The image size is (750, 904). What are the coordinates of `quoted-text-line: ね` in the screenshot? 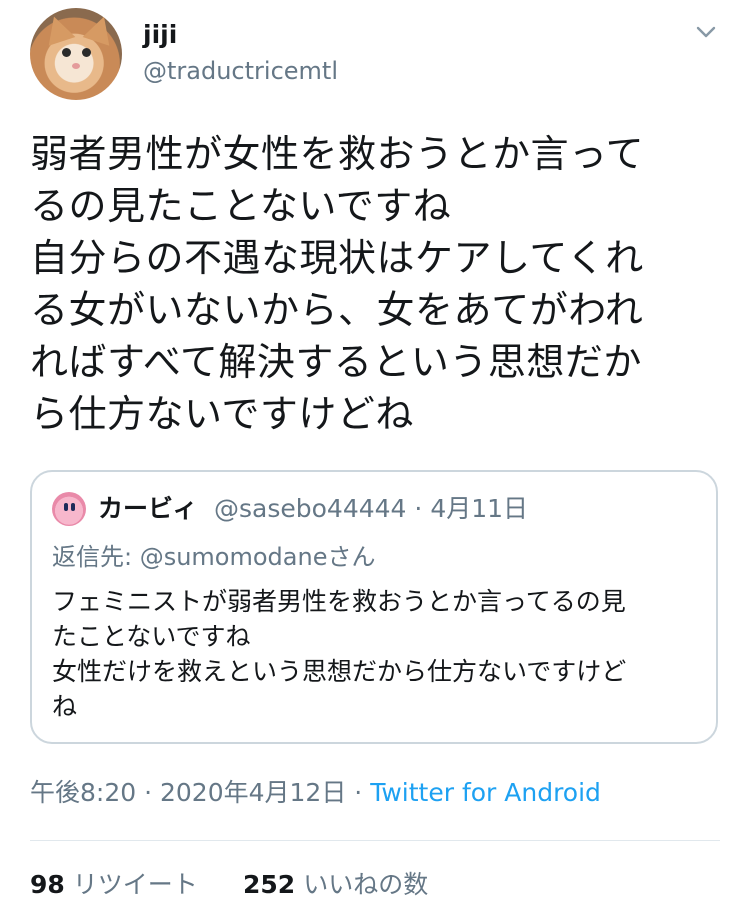 It's located at (65, 706).